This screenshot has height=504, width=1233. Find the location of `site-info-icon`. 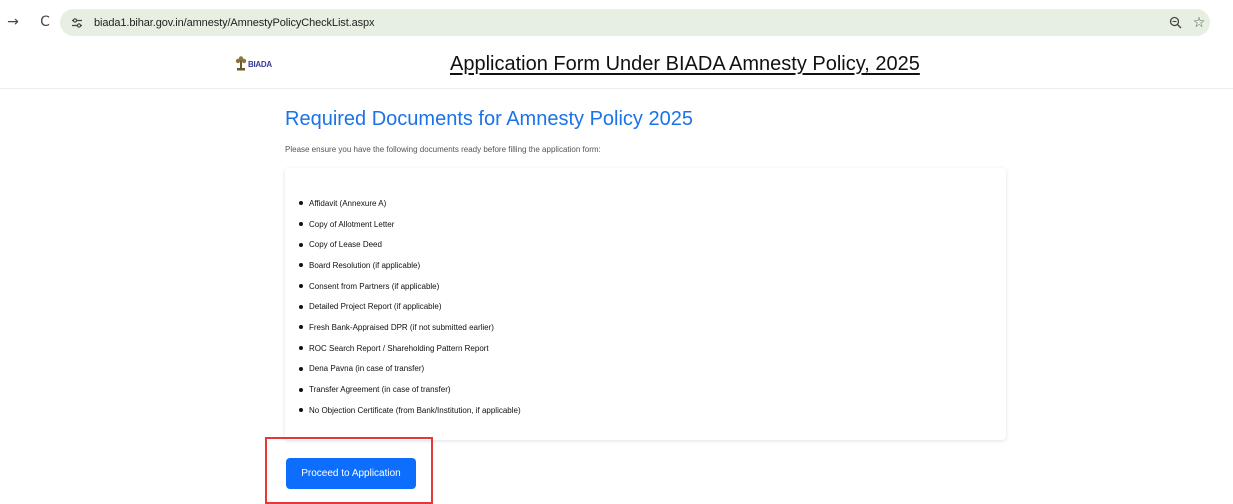

site-info-icon is located at coordinates (77, 23).